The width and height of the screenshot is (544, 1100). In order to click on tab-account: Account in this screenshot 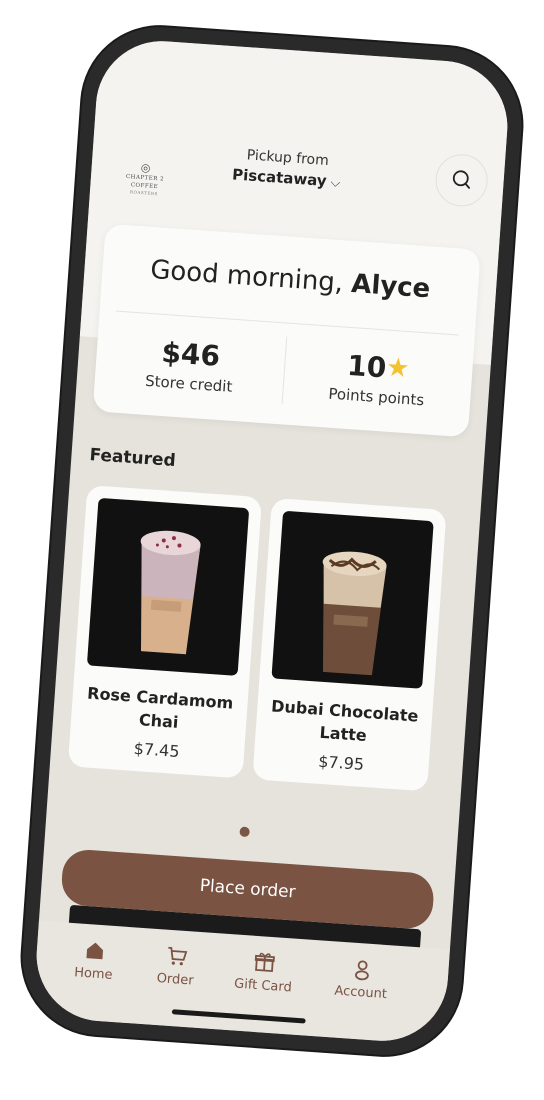, I will do `click(361, 979)`.